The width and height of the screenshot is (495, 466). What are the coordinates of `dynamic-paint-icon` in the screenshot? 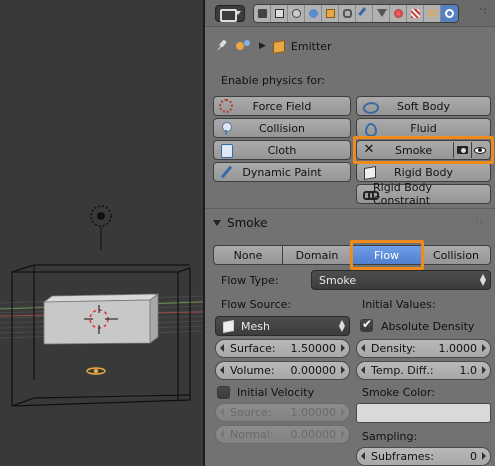 It's located at (226, 172).